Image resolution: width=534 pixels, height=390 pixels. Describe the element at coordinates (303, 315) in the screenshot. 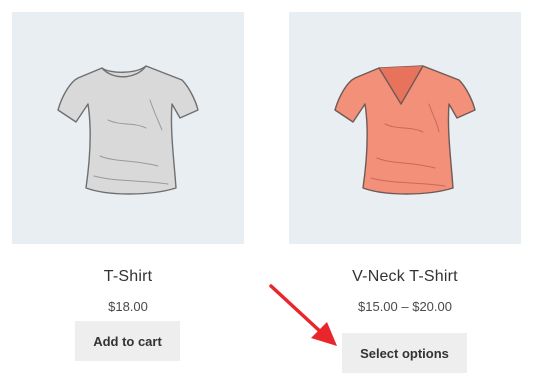

I see `red-arrow-icon` at that location.